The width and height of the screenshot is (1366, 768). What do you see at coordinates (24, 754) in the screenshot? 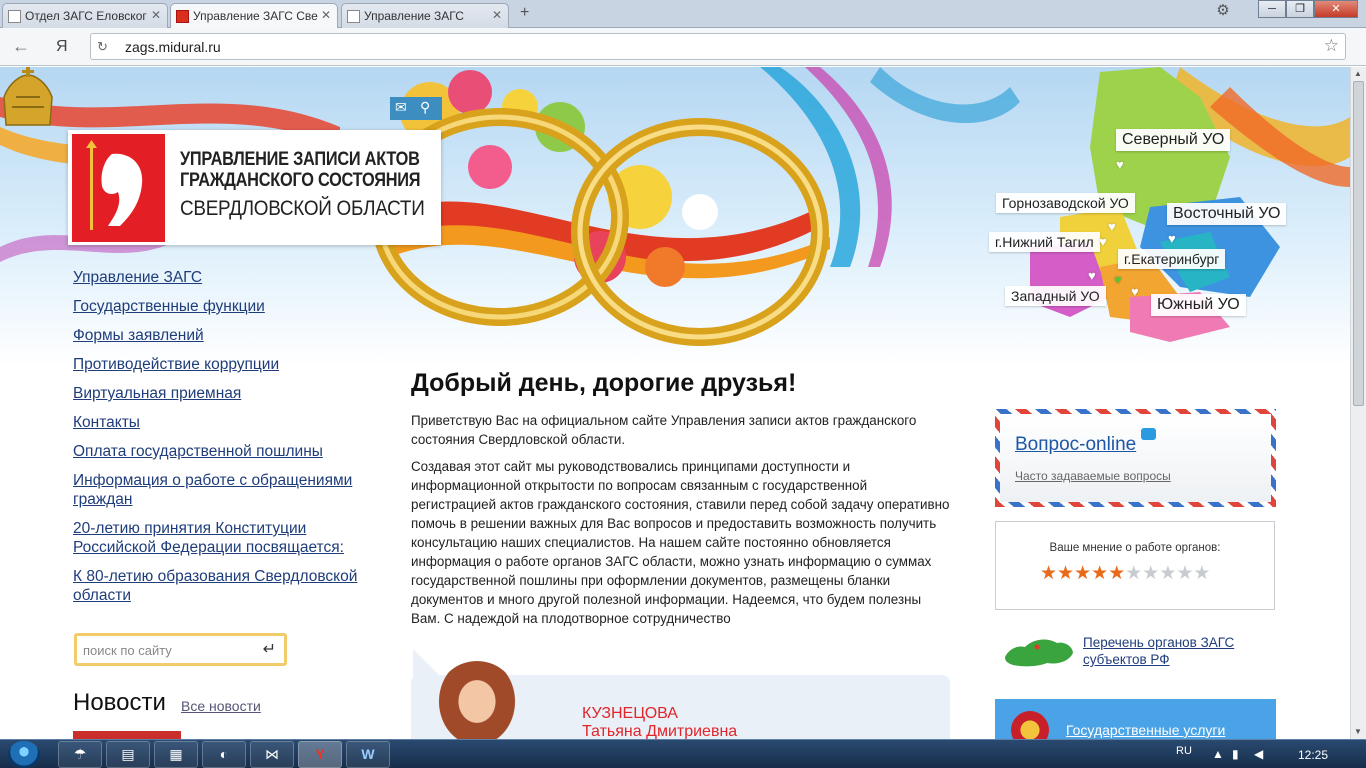
I see `start-button` at bounding box center [24, 754].